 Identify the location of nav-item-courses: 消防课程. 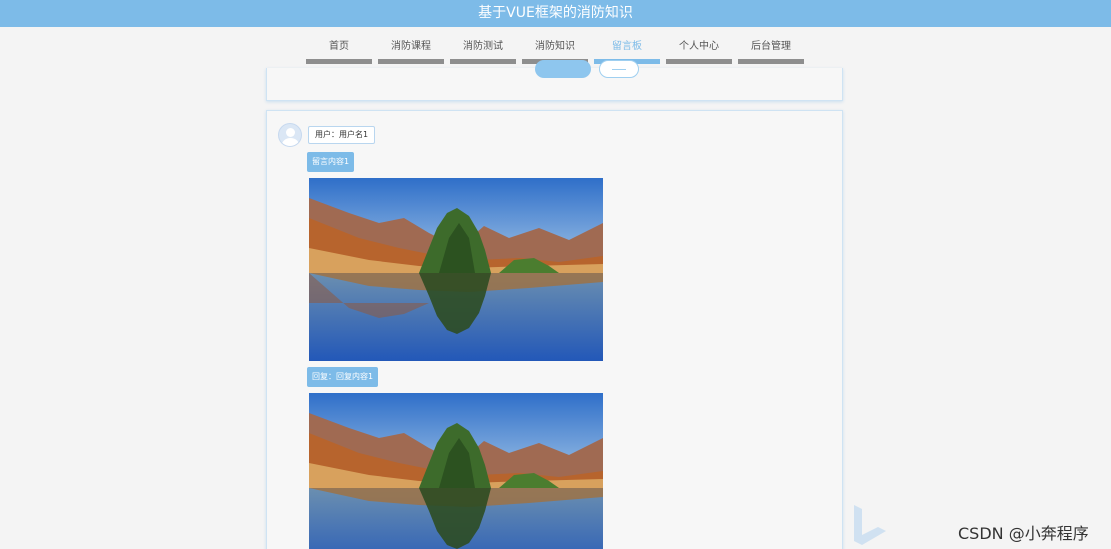
(411, 51).